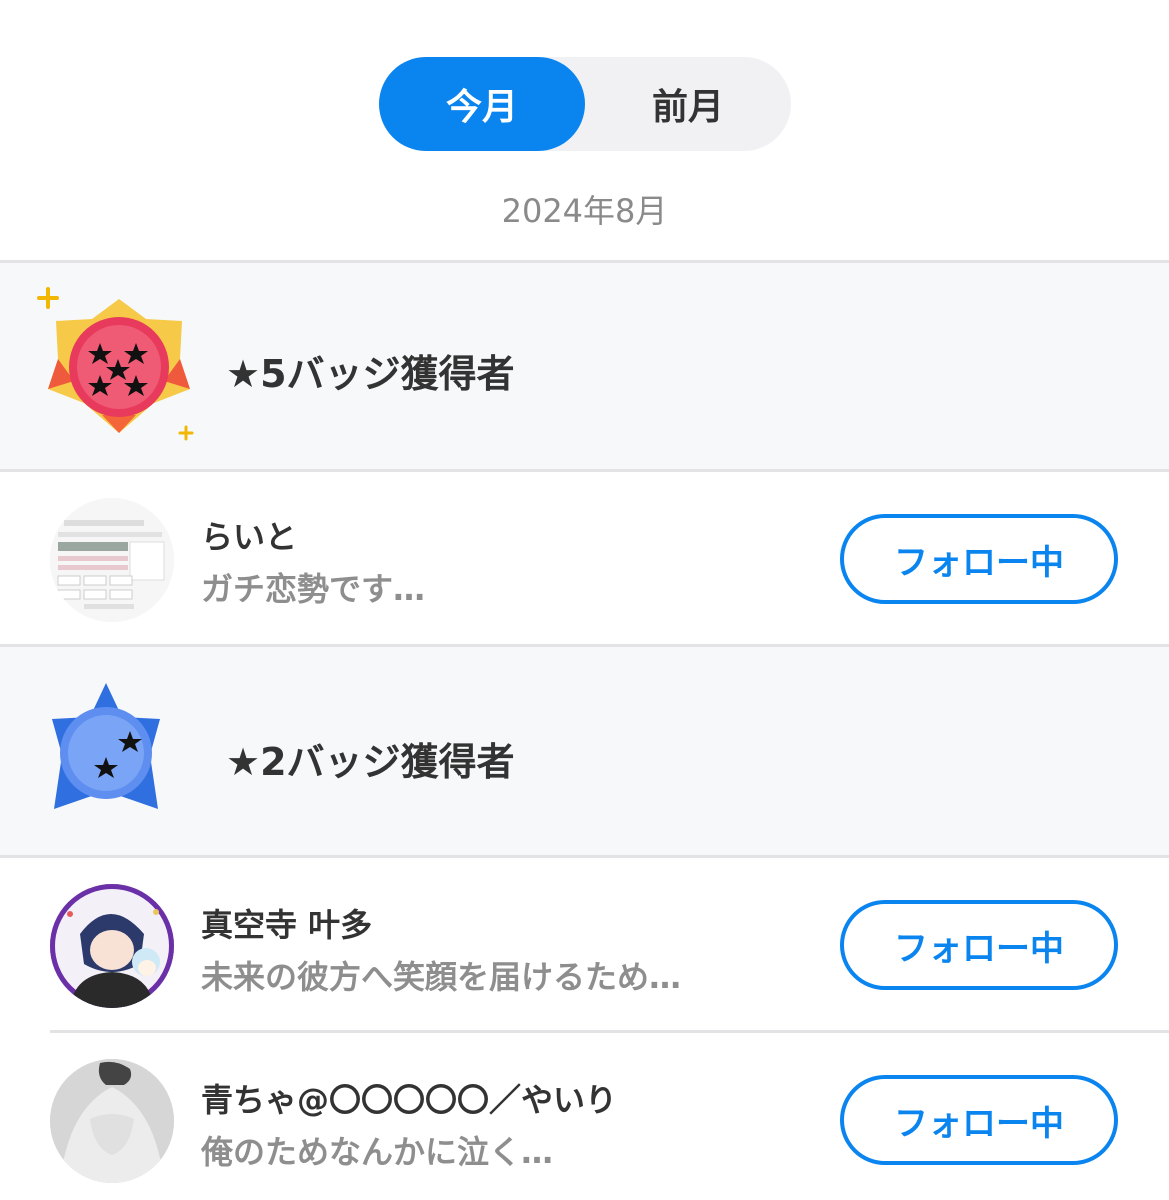 The image size is (1169, 1200). What do you see at coordinates (115, 364) in the screenshot?
I see `five-star-badge-icon` at bounding box center [115, 364].